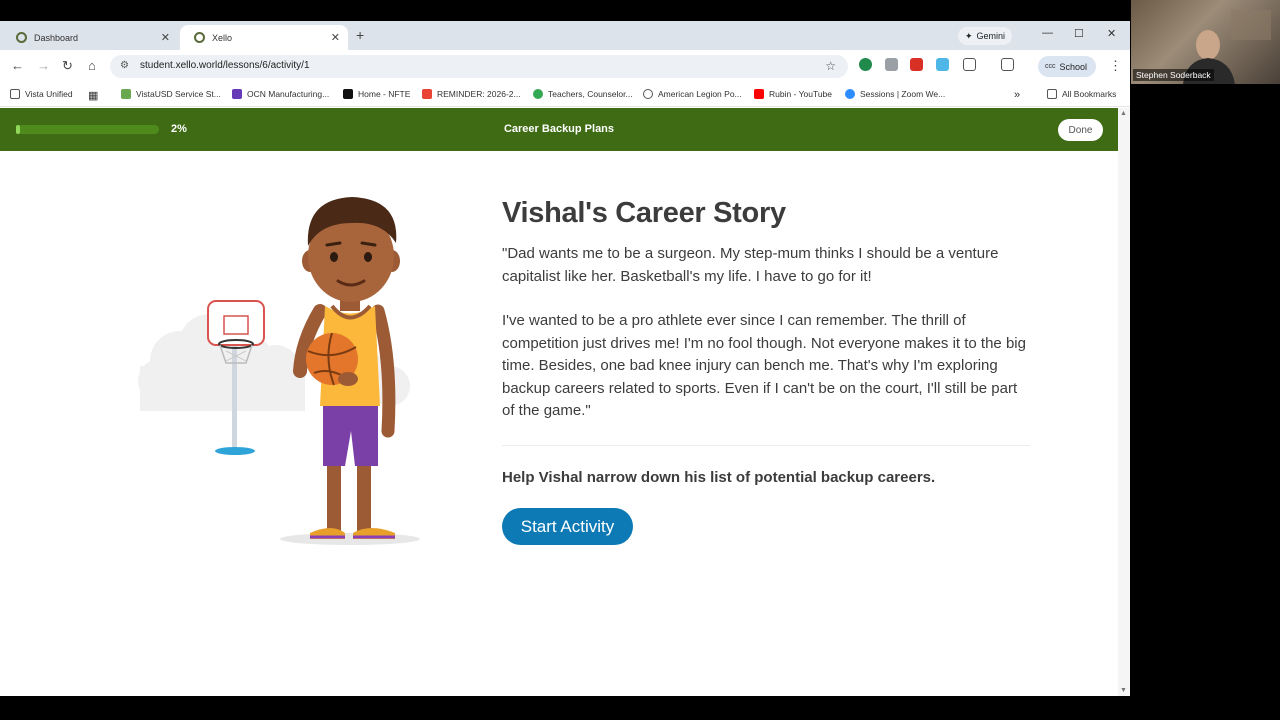 This screenshot has width=1280, height=720. What do you see at coordinates (222, 37) in the screenshot?
I see `tab-title: Xello` at bounding box center [222, 37].